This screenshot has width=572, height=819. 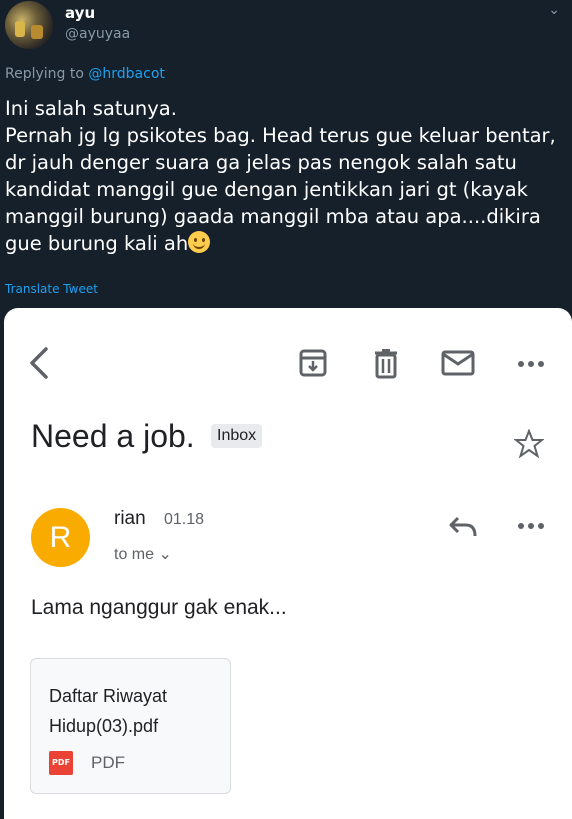 I want to click on translate-tweet-link: Translate Tweet, so click(x=51, y=289).